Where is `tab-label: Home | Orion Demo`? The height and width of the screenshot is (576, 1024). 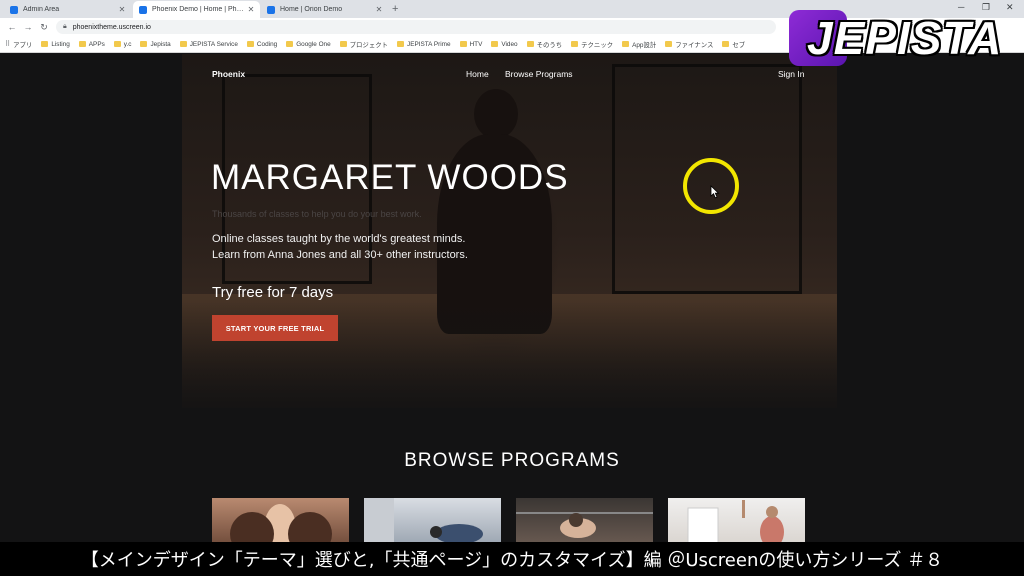
tab-label: Home | Orion Demo is located at coordinates (311, 9).